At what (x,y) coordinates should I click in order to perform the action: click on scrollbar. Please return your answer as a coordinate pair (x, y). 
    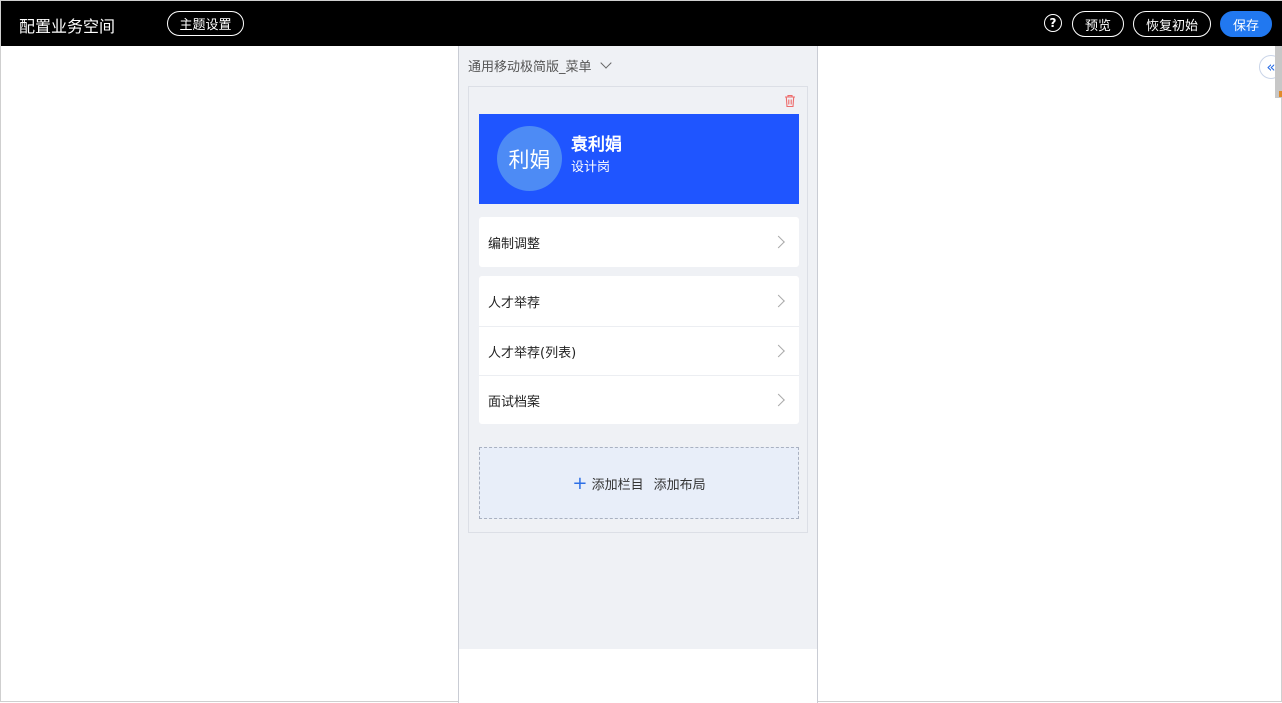
    Looking at the image, I should click on (1278, 374).